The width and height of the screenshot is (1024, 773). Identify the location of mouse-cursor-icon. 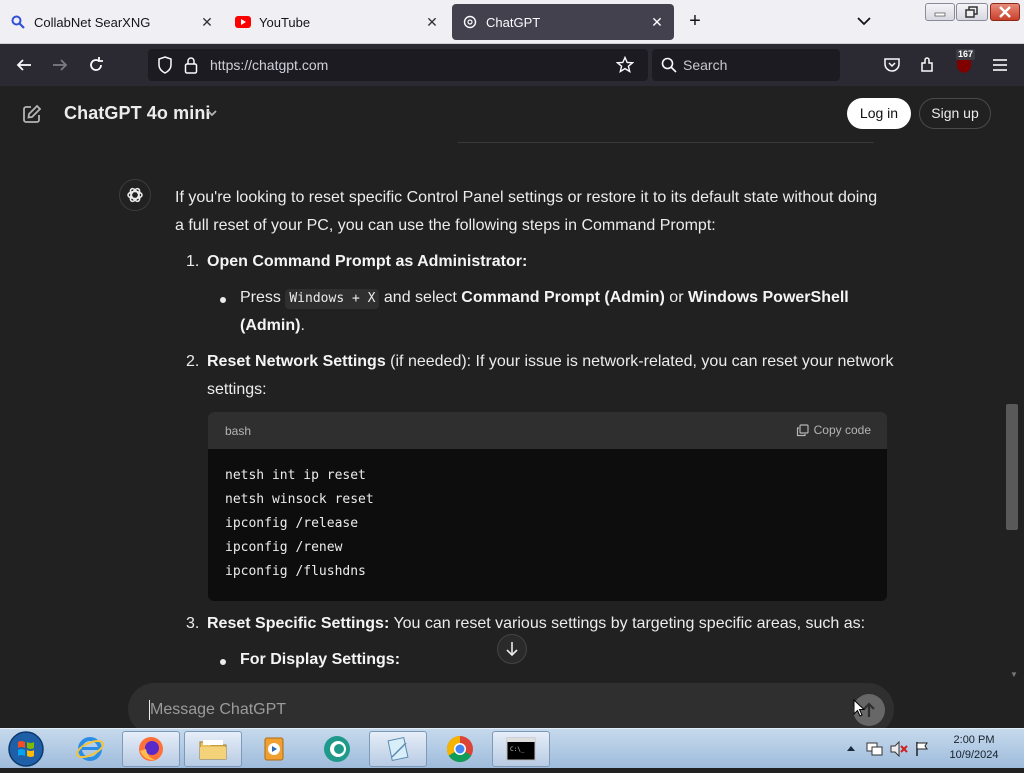
(859, 710).